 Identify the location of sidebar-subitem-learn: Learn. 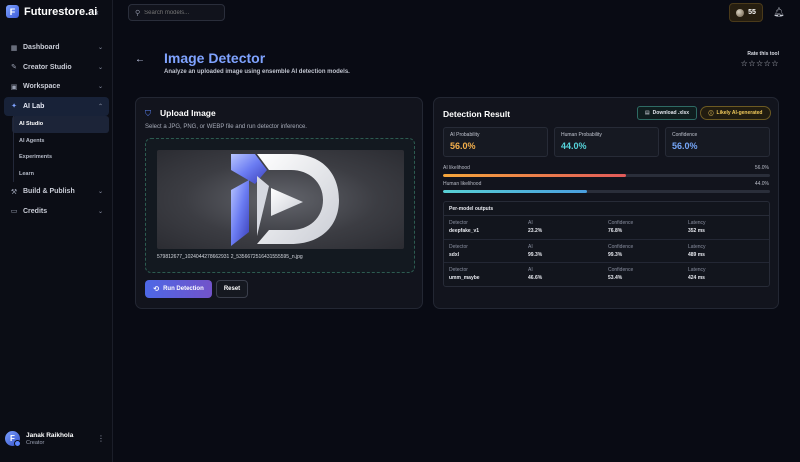
(60, 174).